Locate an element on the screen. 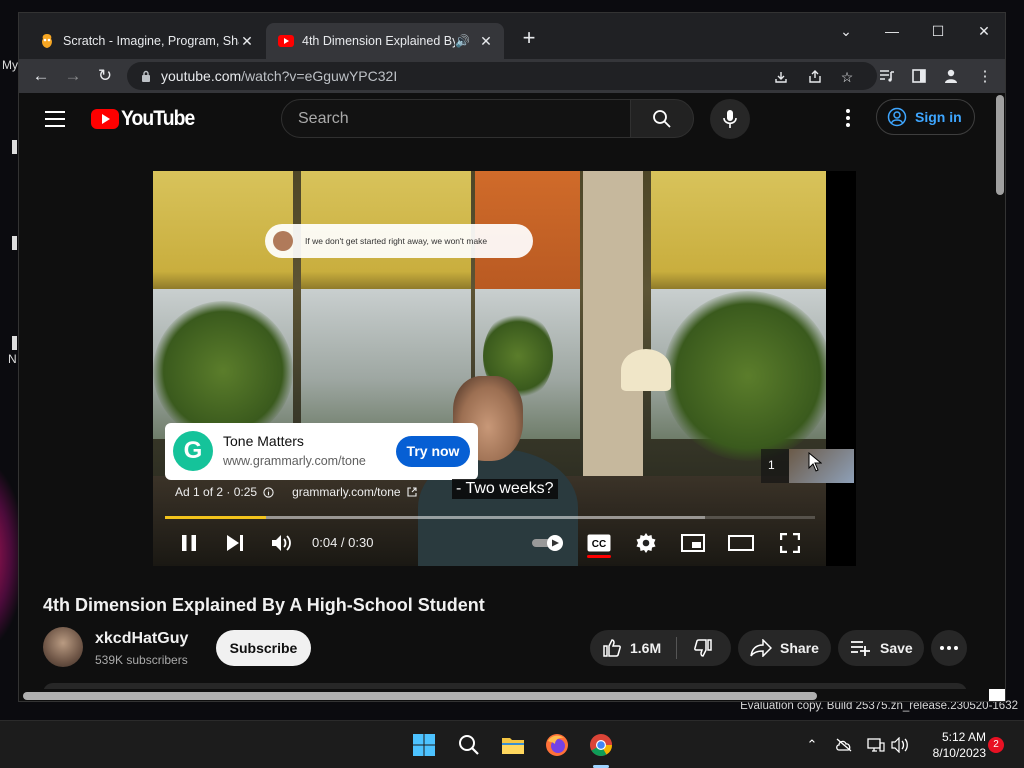 This screenshot has width=1024, height=768. back-button: ← is located at coordinates (41, 76).